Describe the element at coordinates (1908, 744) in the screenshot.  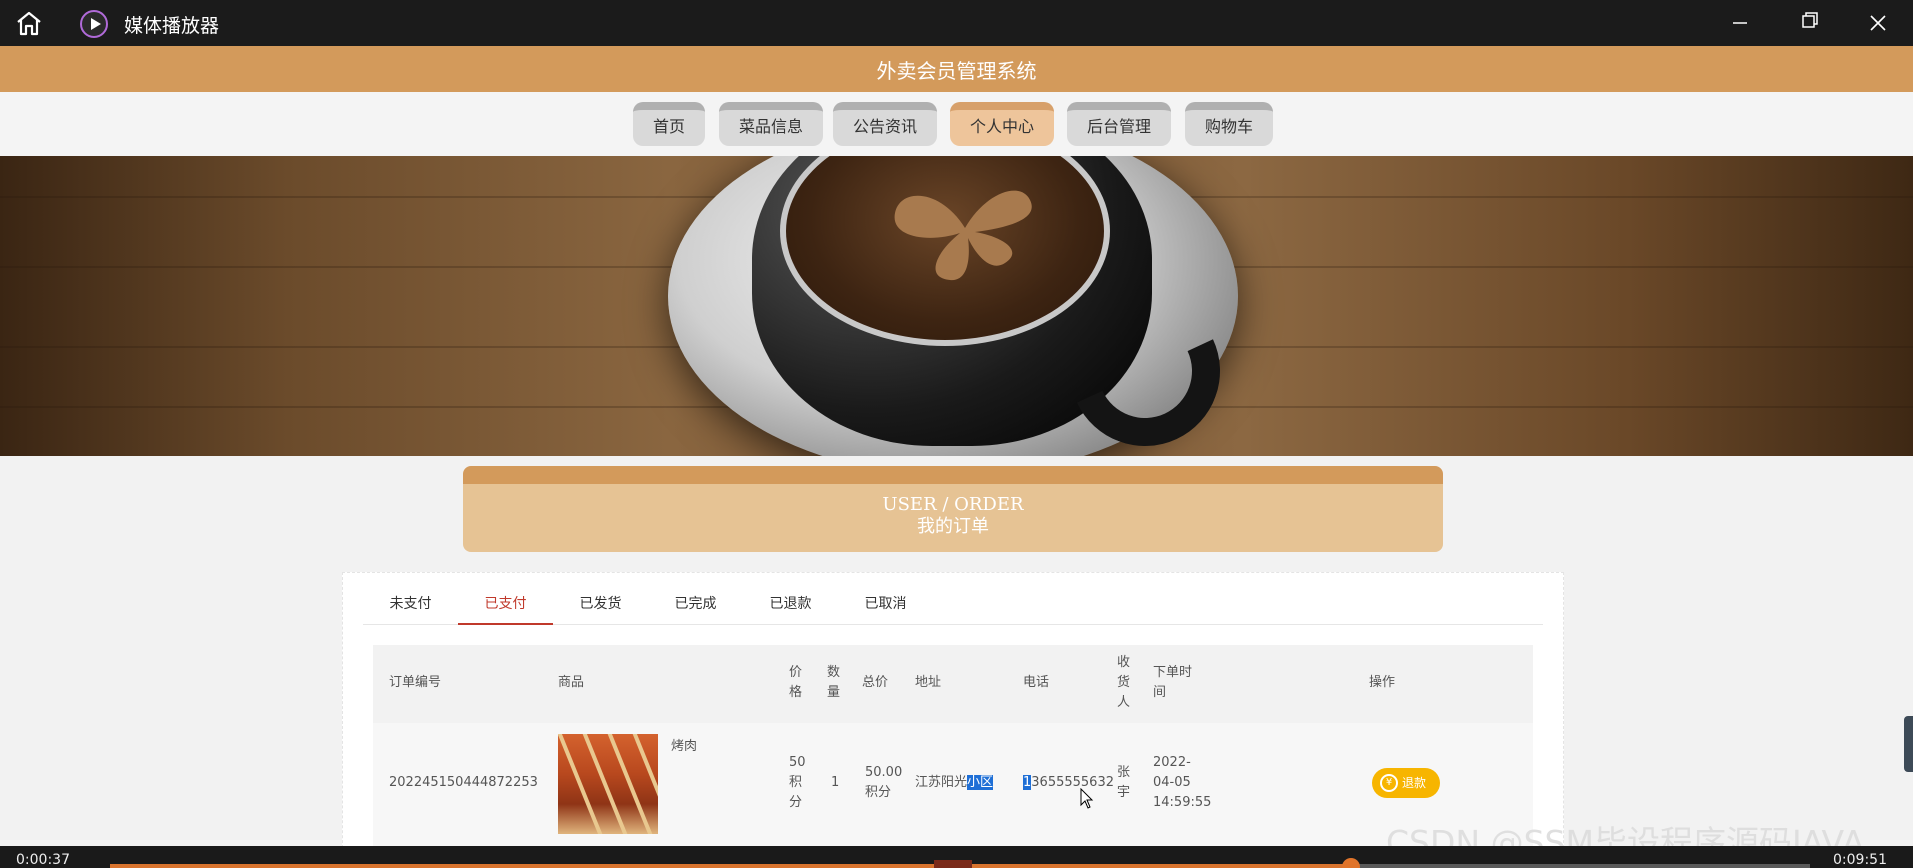
I see `side-panel-handle` at that location.